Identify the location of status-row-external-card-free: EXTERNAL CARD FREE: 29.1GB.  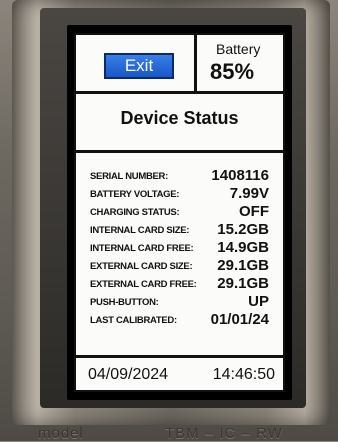
(179, 283).